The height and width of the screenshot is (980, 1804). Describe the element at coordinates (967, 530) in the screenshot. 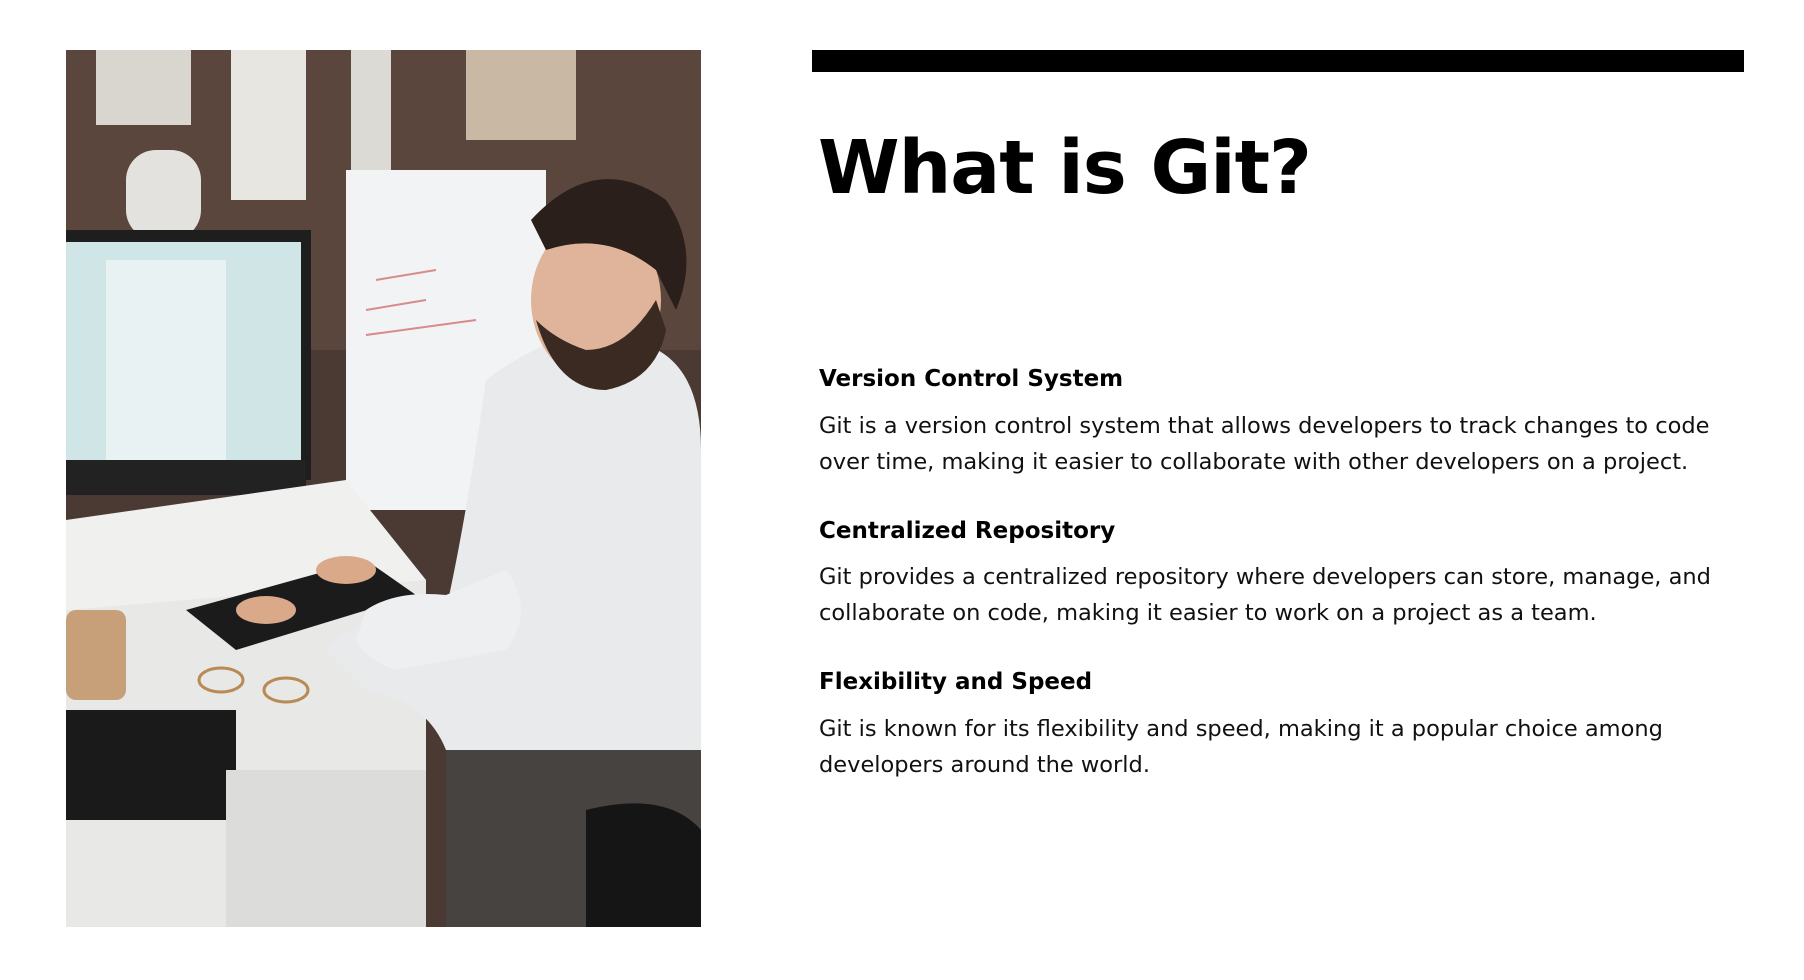

I see `section-heading: Centralized Repository` at that location.